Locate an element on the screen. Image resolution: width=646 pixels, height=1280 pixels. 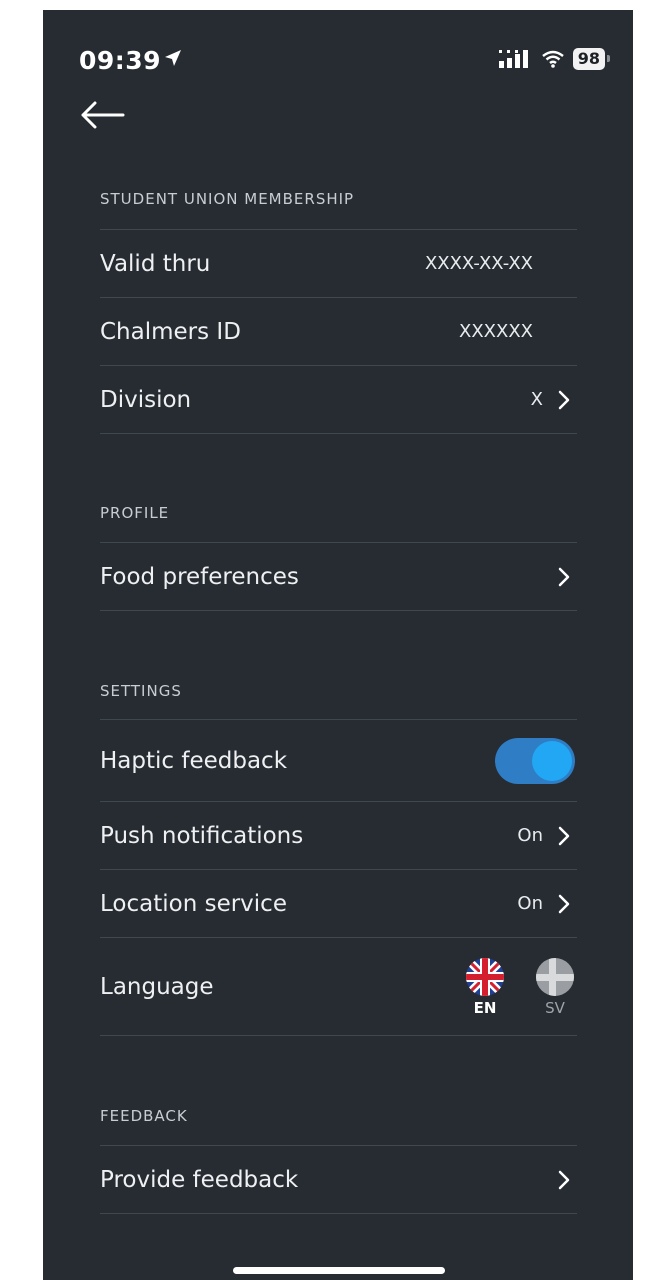
provide-feedback-label: Provide feedback is located at coordinates (199, 1179).